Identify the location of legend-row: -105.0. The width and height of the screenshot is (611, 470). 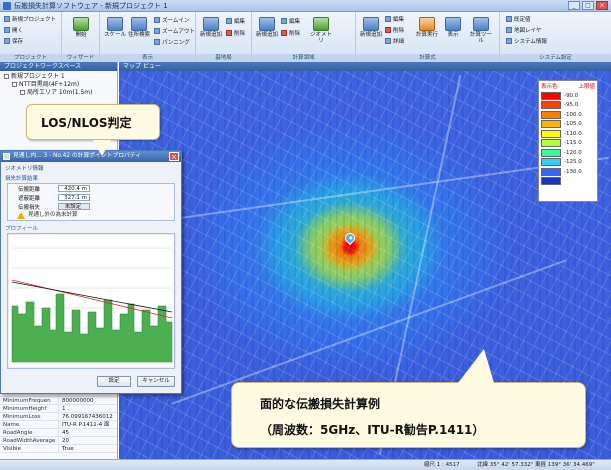
(568, 125).